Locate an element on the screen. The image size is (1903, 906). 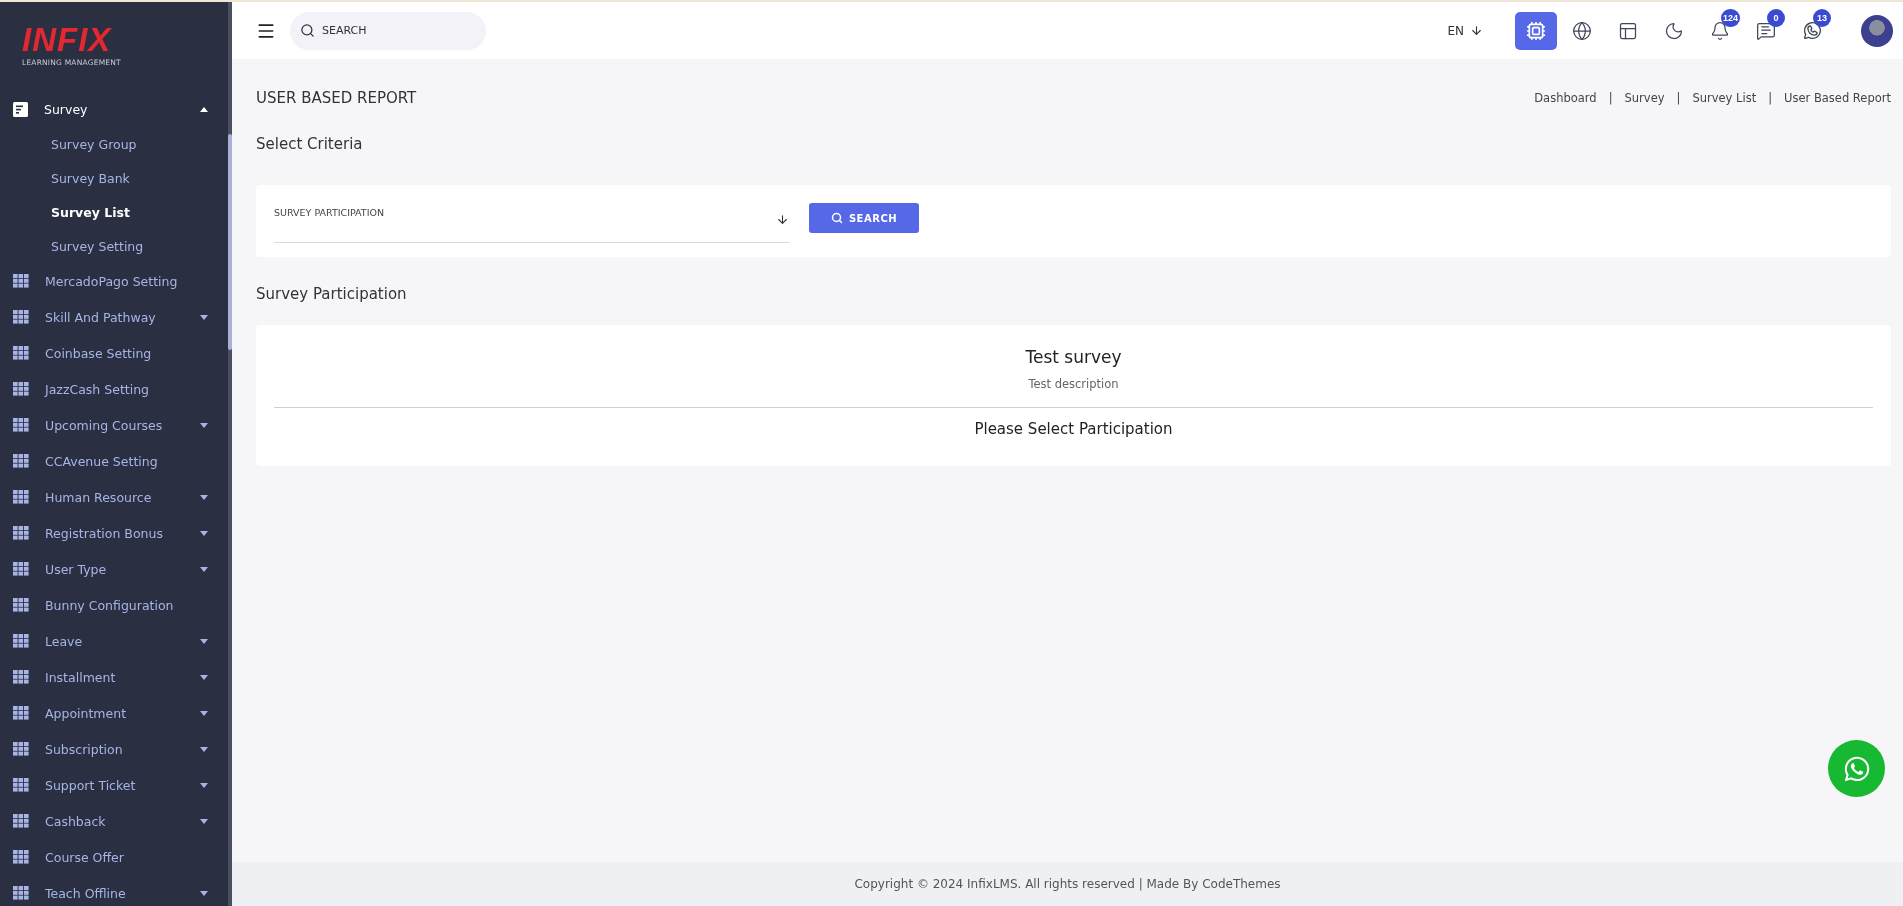
toolbar-button: 124 is located at coordinates (1720, 30).